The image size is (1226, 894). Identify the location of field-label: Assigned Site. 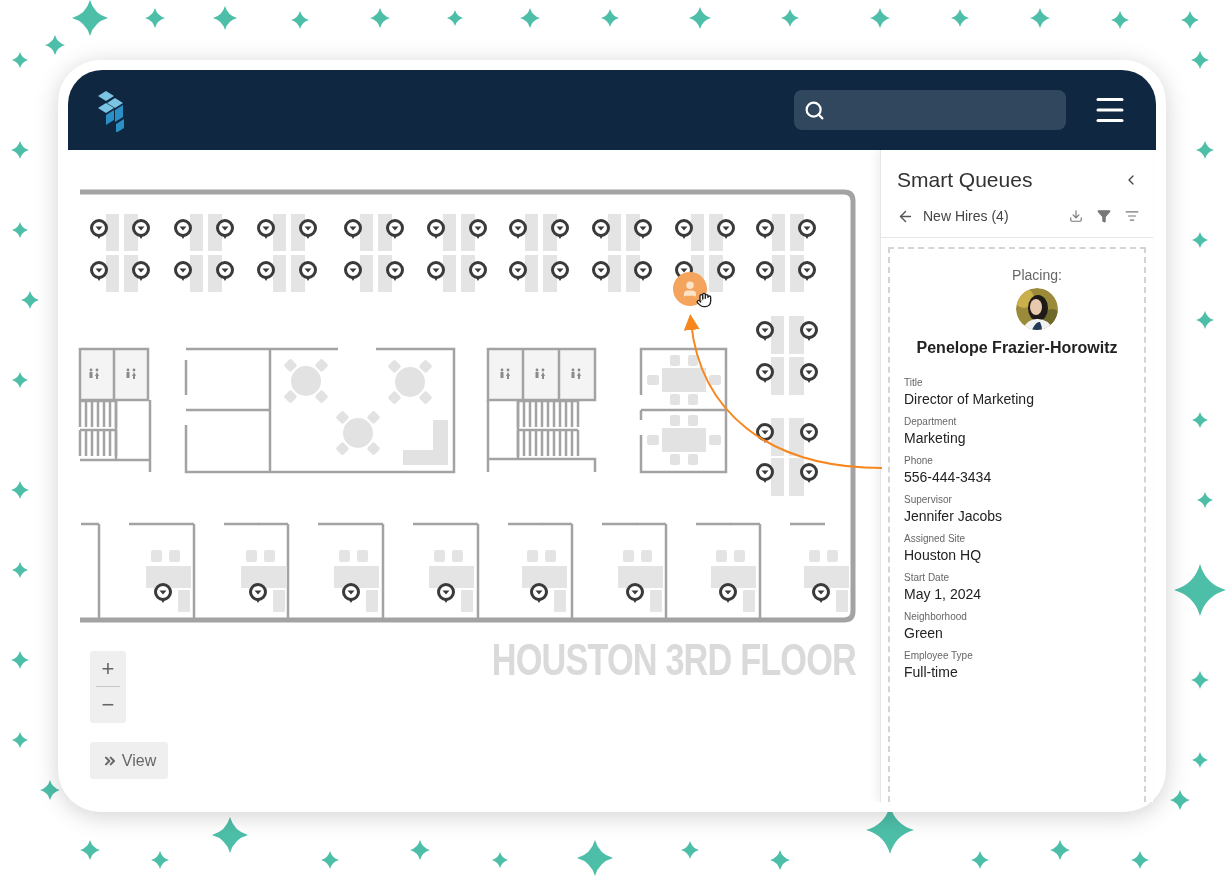
(935, 538).